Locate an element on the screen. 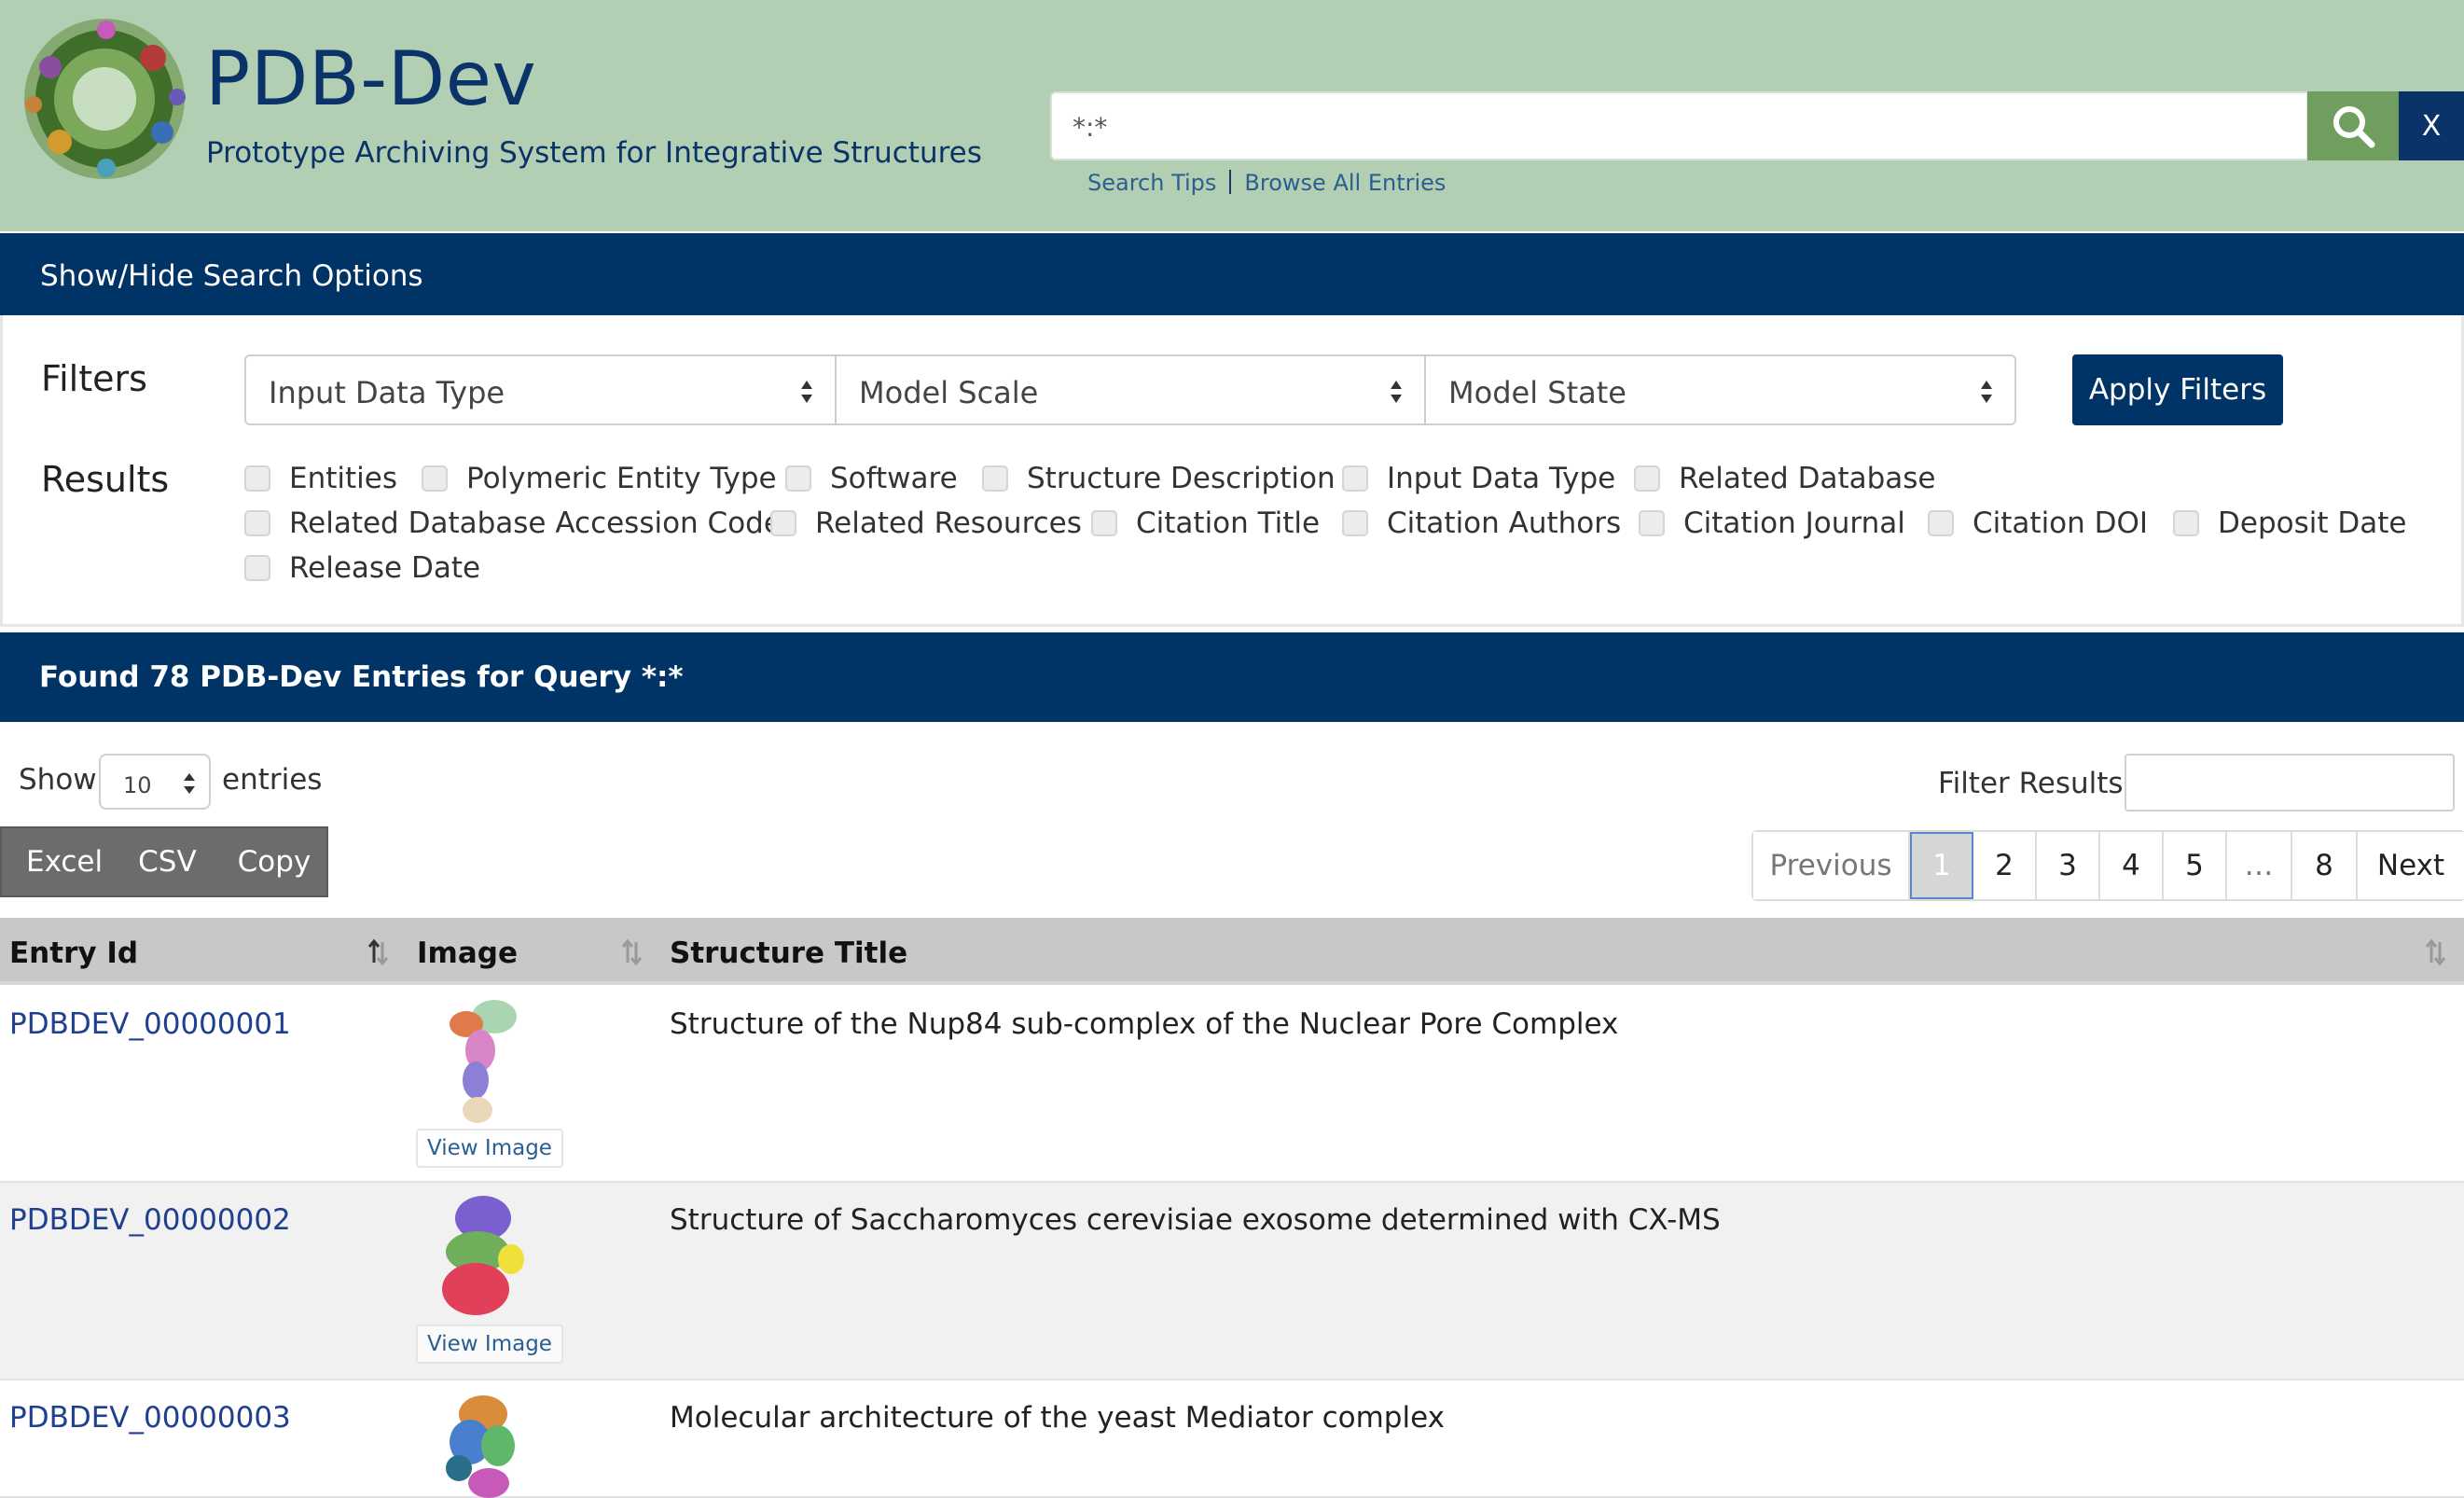 The image size is (2464, 1498). checkbox-related-database-accession-code: Related Database Accession Code is located at coordinates (513, 523).